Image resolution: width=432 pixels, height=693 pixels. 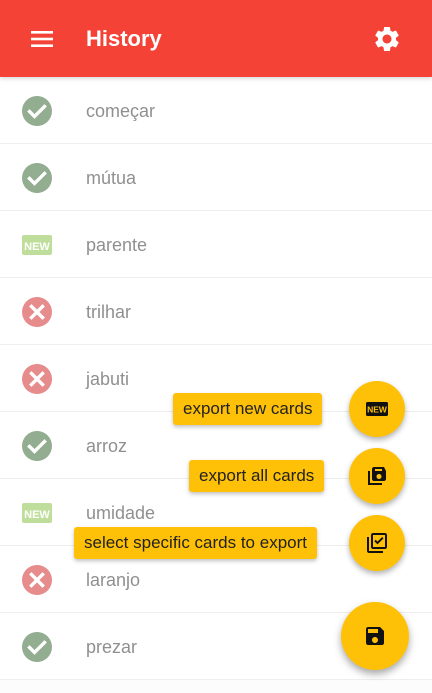 I want to click on history-word: trilhar, so click(x=109, y=312).